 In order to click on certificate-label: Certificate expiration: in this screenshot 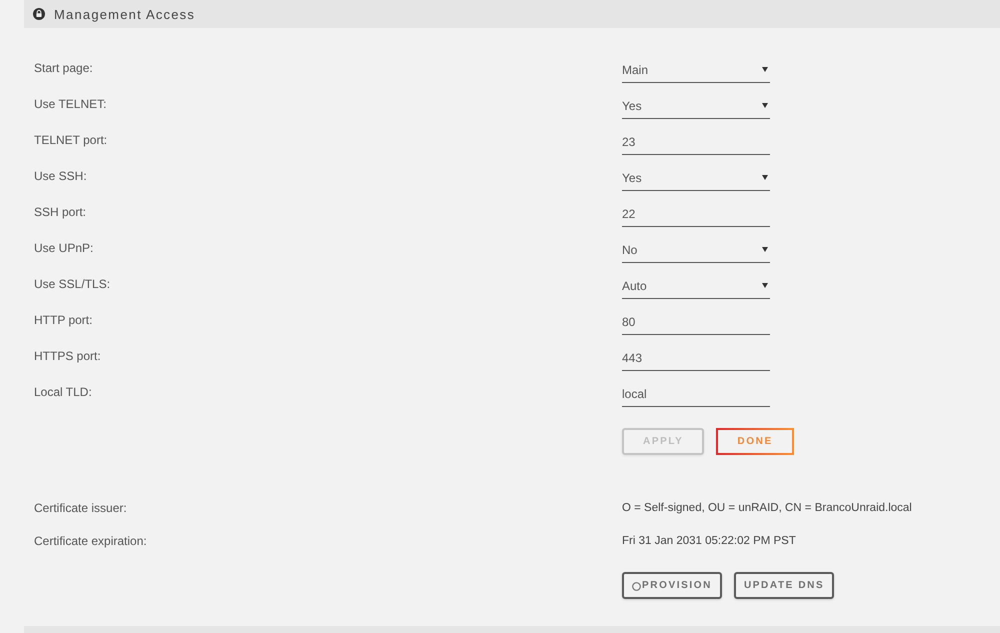, I will do `click(90, 541)`.